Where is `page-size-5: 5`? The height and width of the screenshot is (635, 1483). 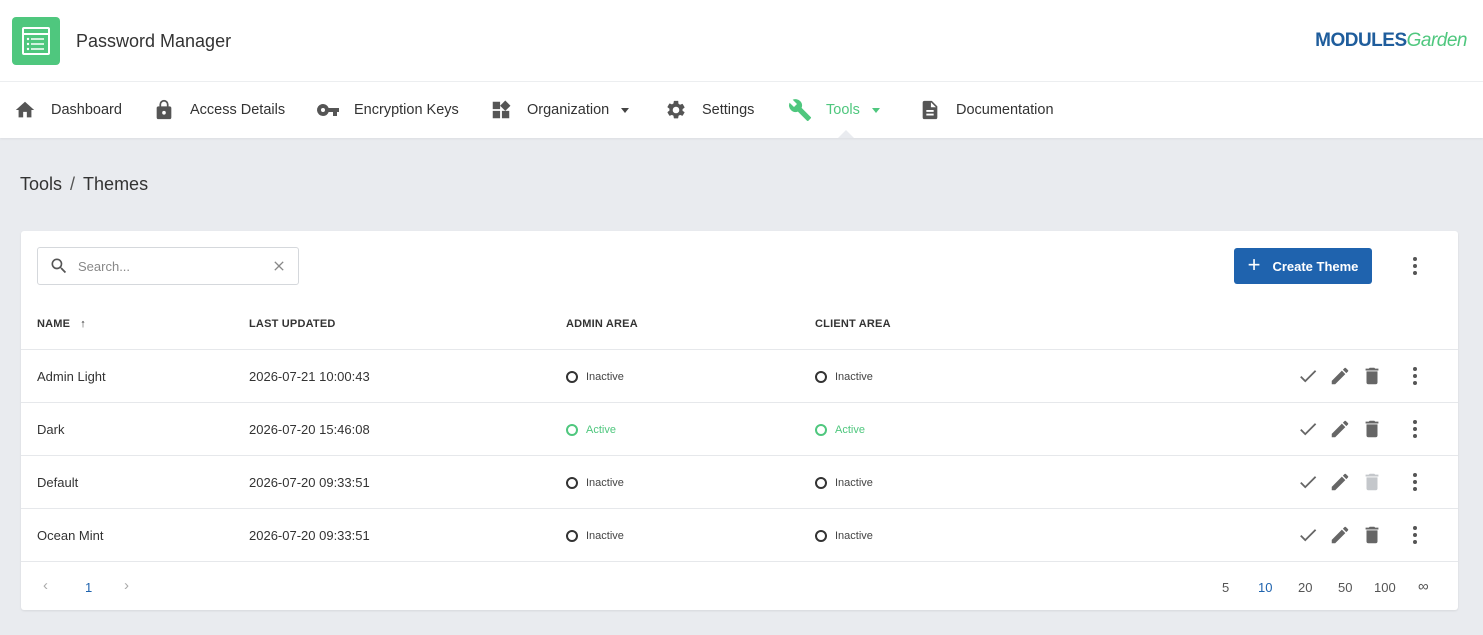
page-size-5: 5 is located at coordinates (1225, 587).